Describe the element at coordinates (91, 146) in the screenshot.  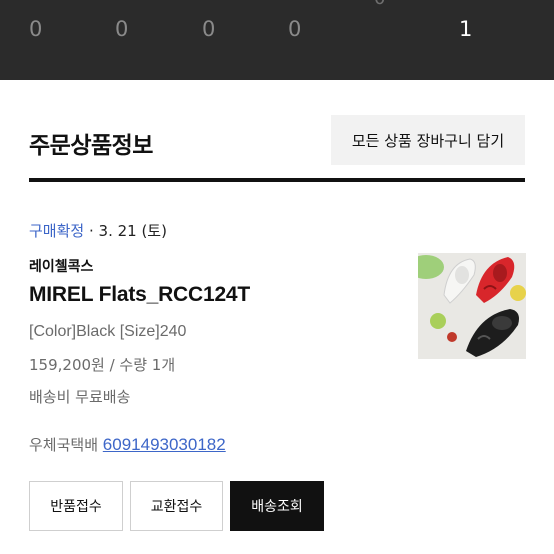
I see `section-title: 주문상품정보` at that location.